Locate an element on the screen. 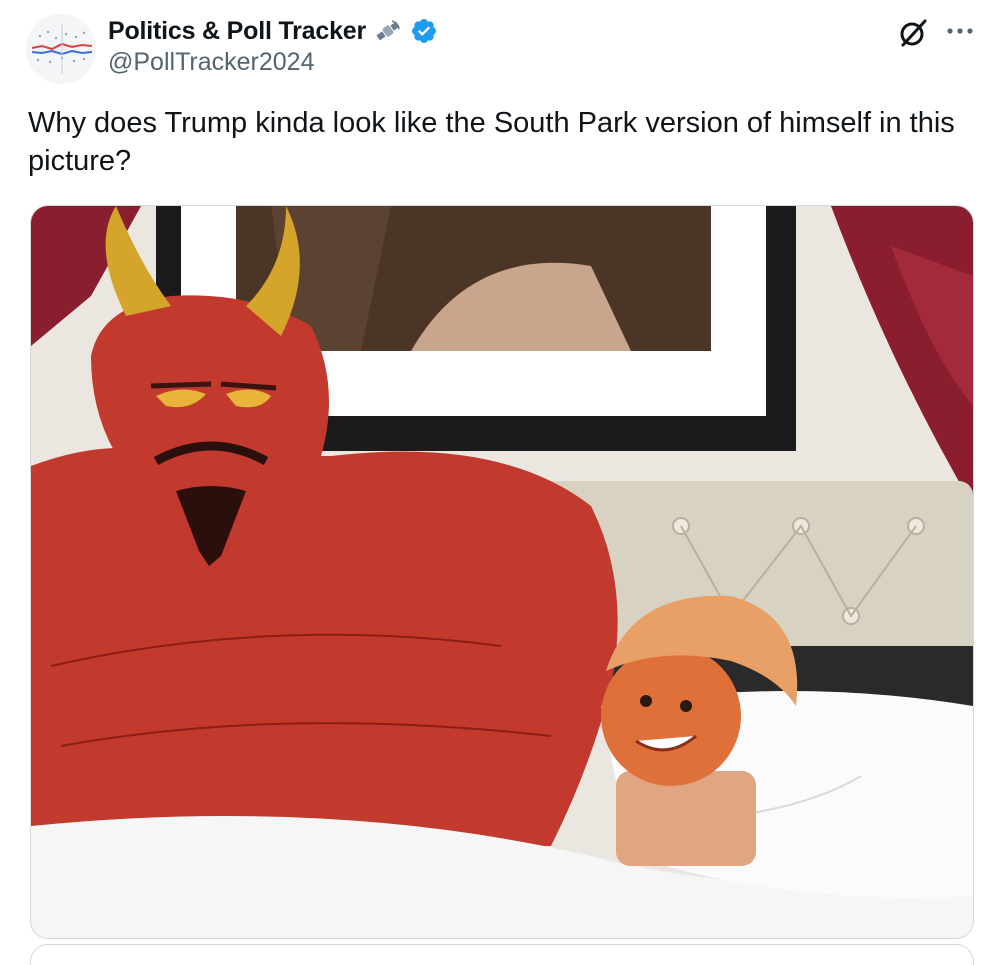  verified-badge-icon is located at coordinates (424, 31).